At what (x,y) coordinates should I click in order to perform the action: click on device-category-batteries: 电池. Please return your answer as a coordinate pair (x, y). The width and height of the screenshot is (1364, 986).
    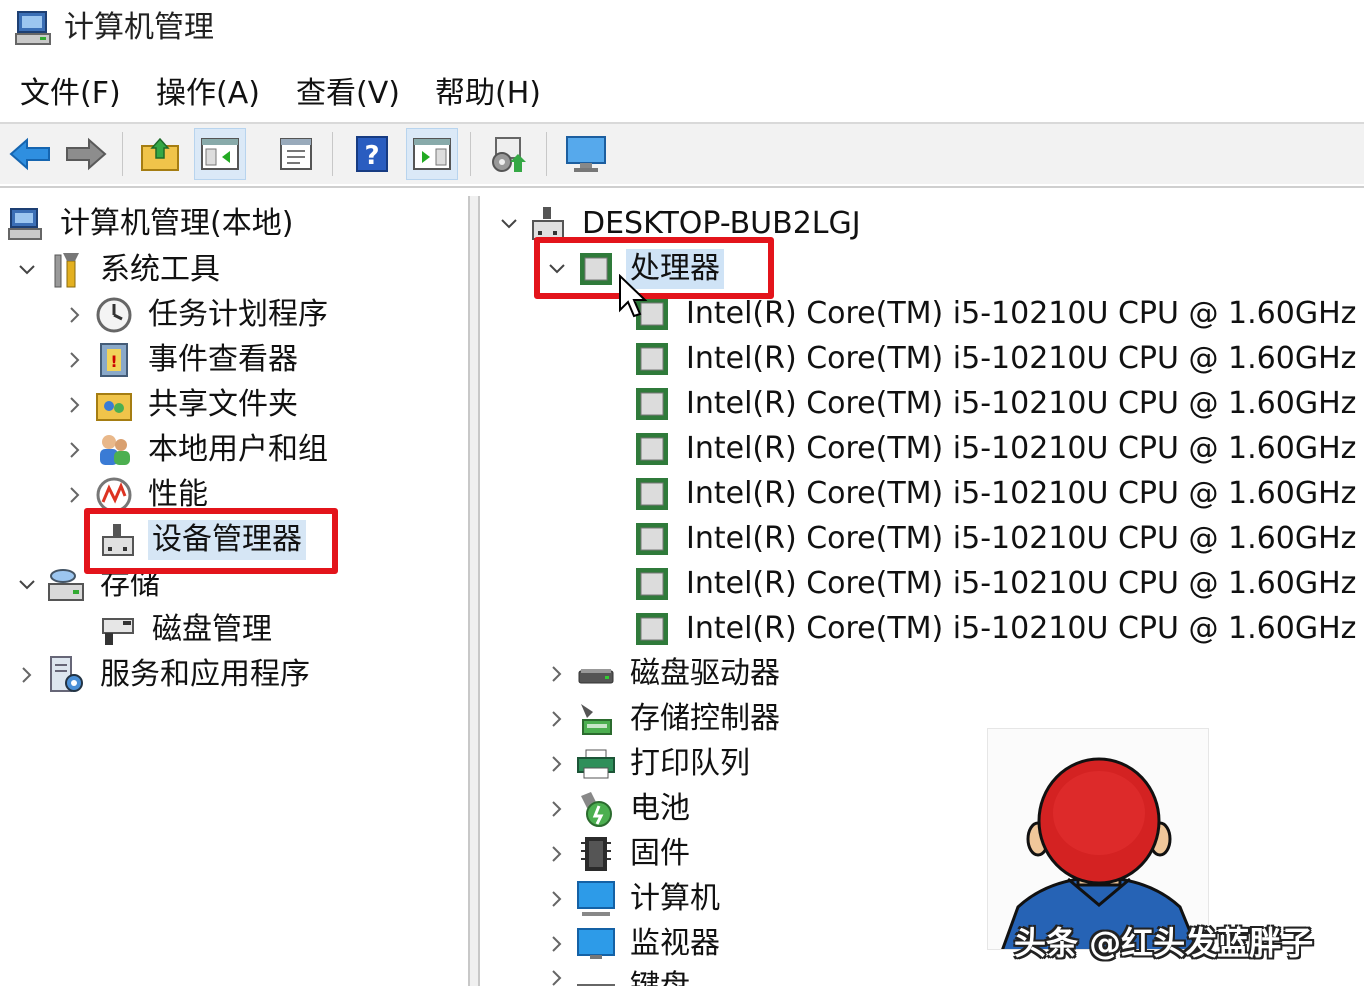
    Looking at the image, I should click on (620, 809).